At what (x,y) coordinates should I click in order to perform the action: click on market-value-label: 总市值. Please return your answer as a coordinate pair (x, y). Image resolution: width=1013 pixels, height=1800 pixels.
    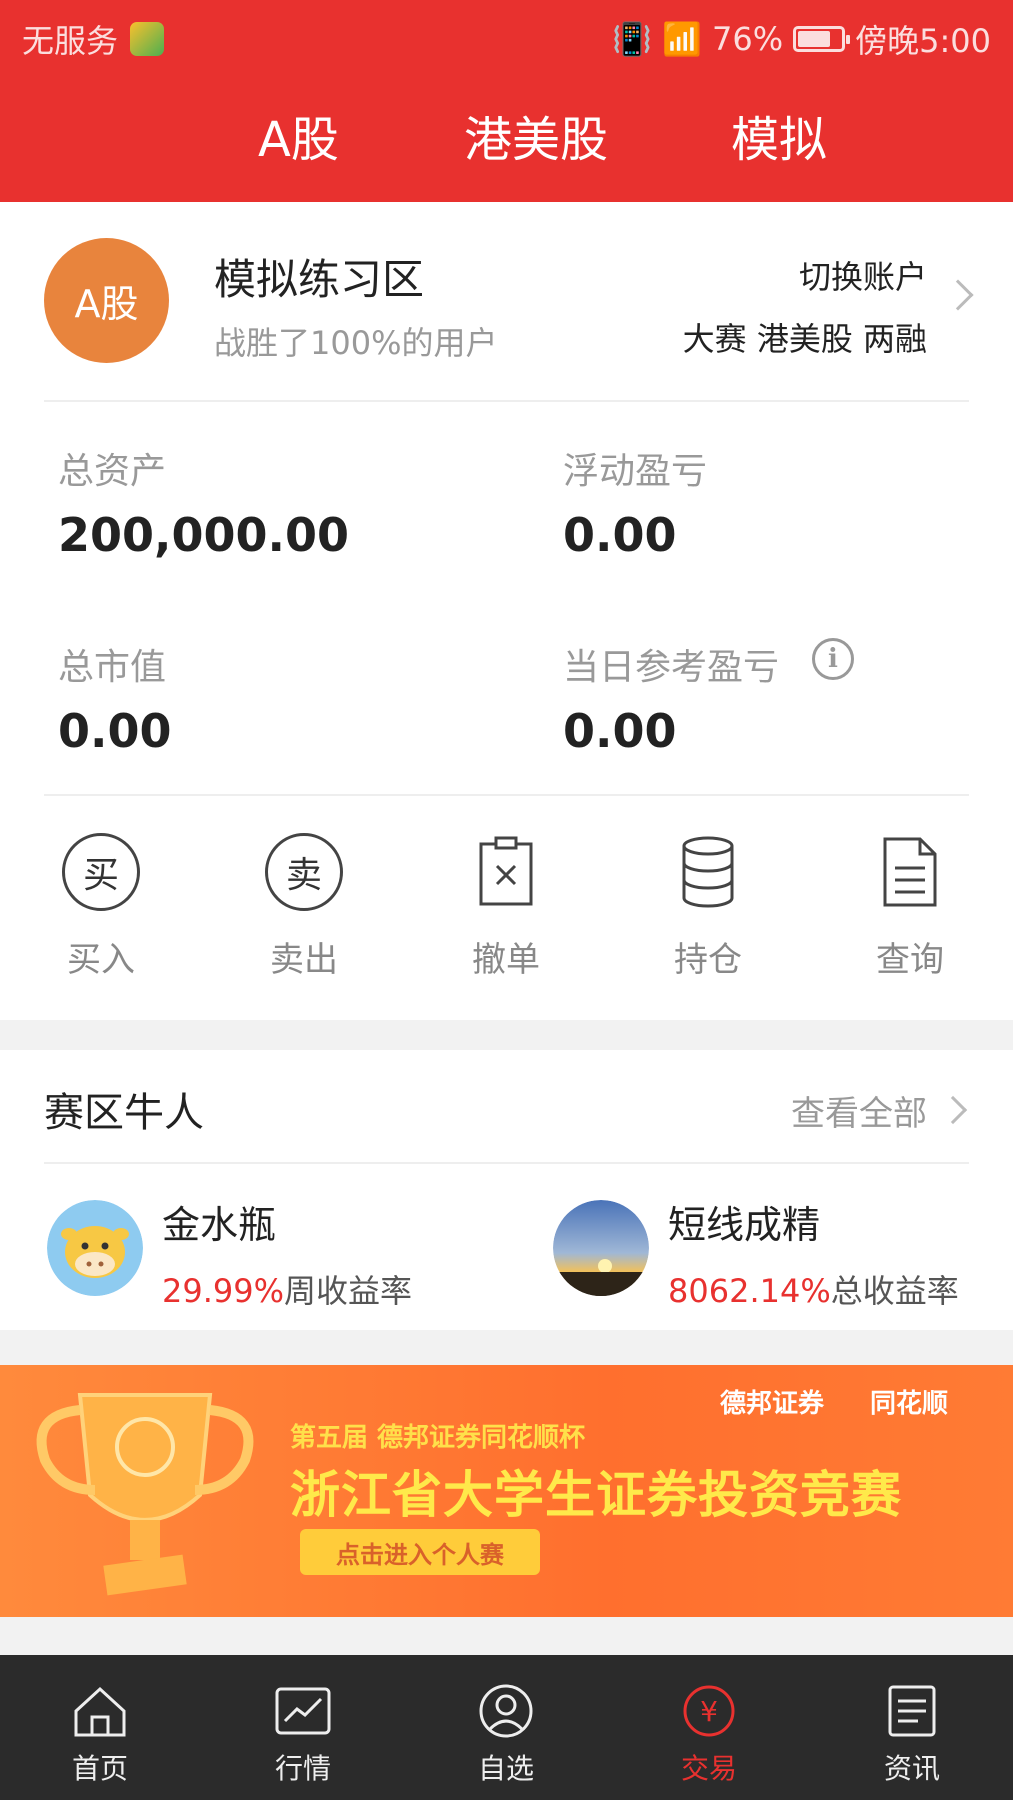
    Looking at the image, I should click on (112, 667).